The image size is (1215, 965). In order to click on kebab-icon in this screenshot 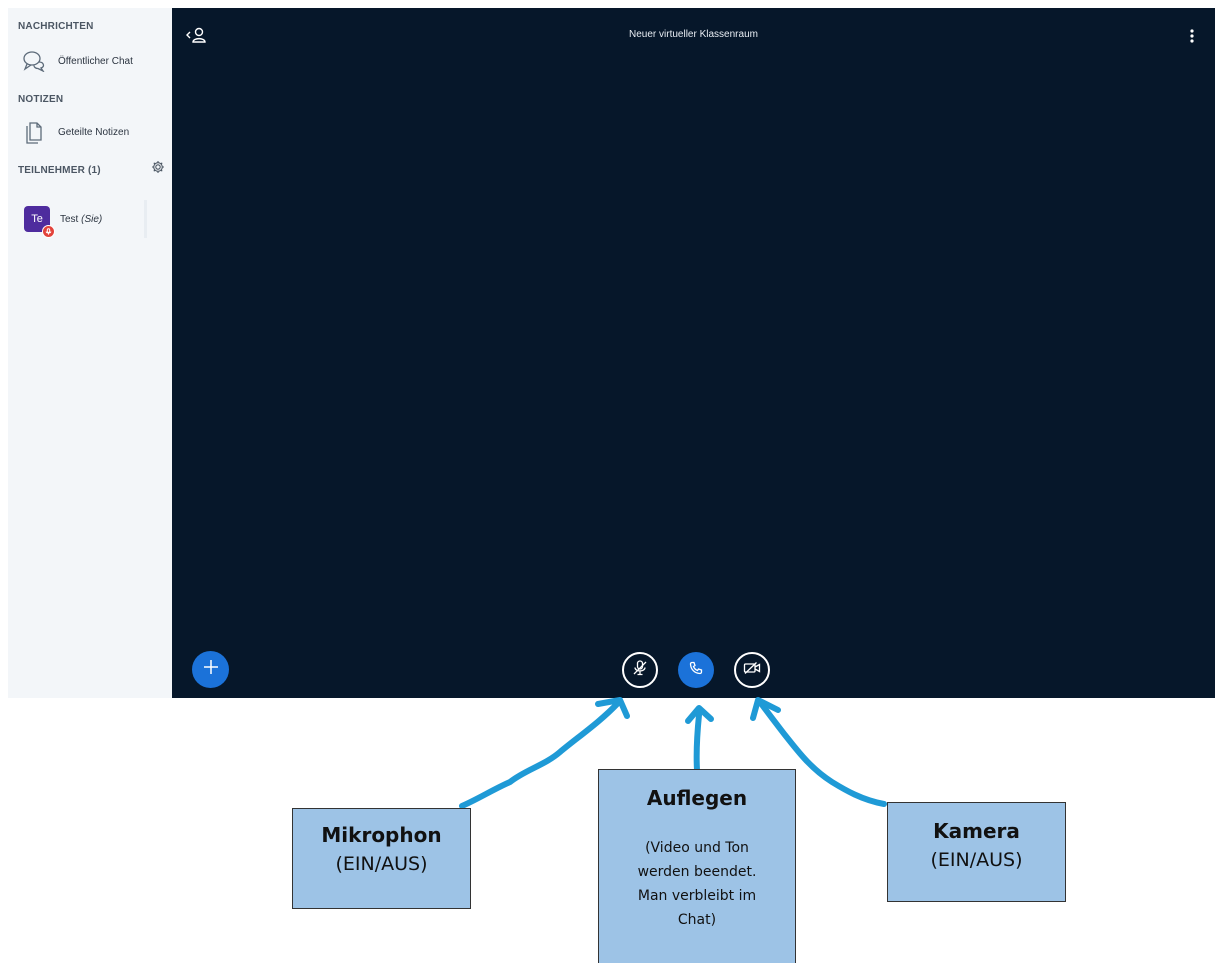, I will do `click(1192, 36)`.